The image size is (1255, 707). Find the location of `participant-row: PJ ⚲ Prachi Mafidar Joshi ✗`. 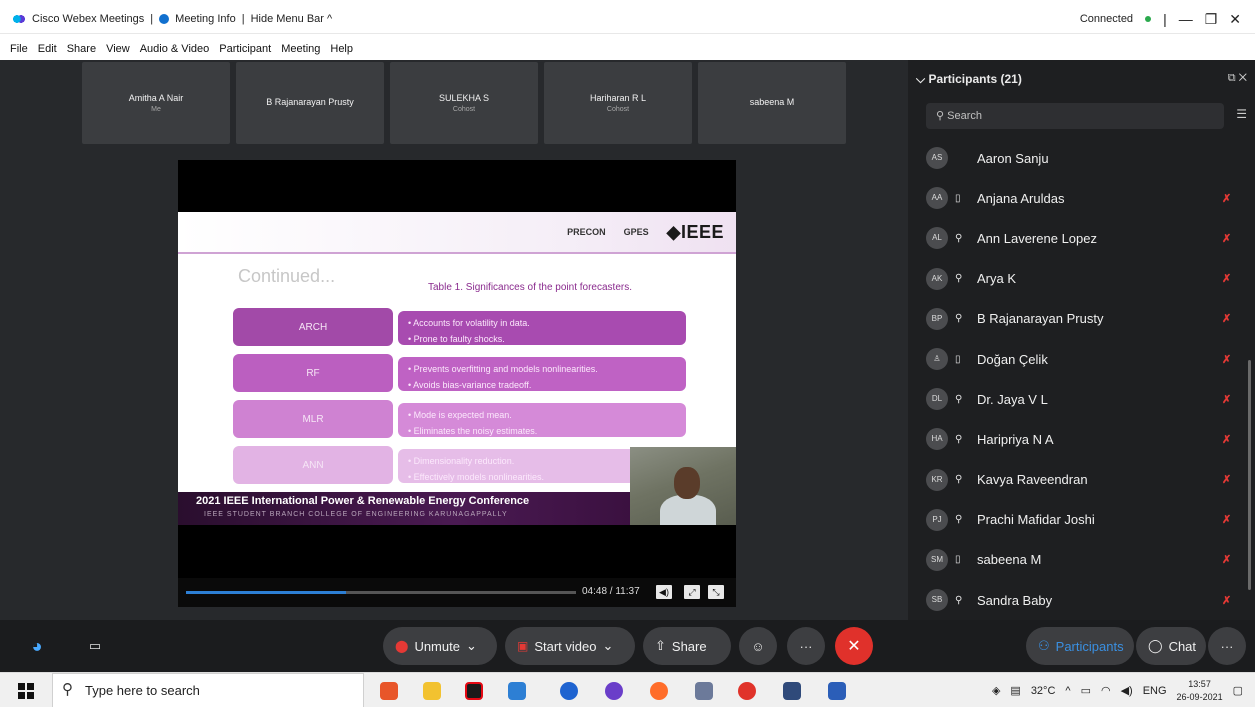

participant-row: PJ ⚲ Prachi Mafidar Joshi ✗ is located at coordinates (1078, 520).